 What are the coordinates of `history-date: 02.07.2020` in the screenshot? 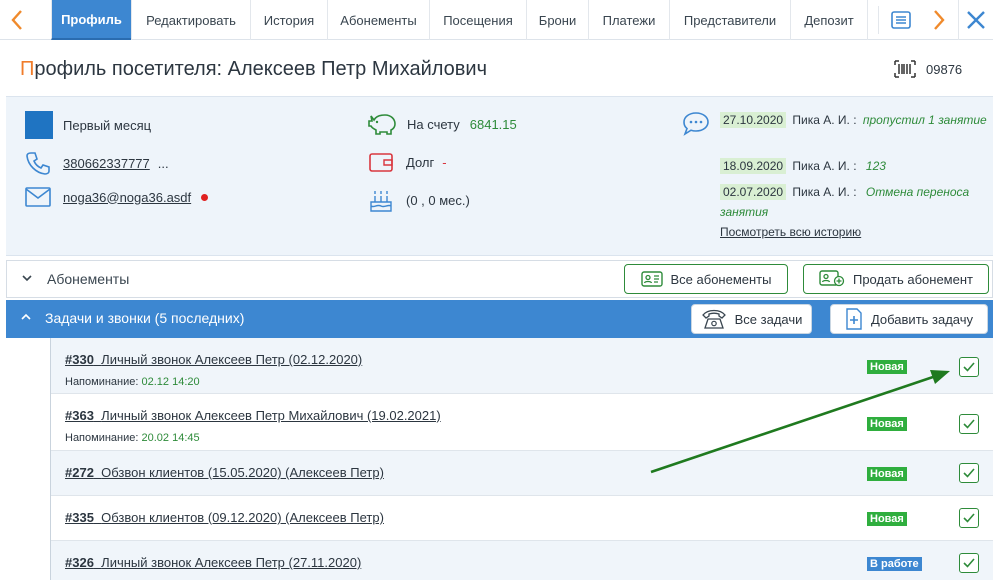 It's located at (753, 192).